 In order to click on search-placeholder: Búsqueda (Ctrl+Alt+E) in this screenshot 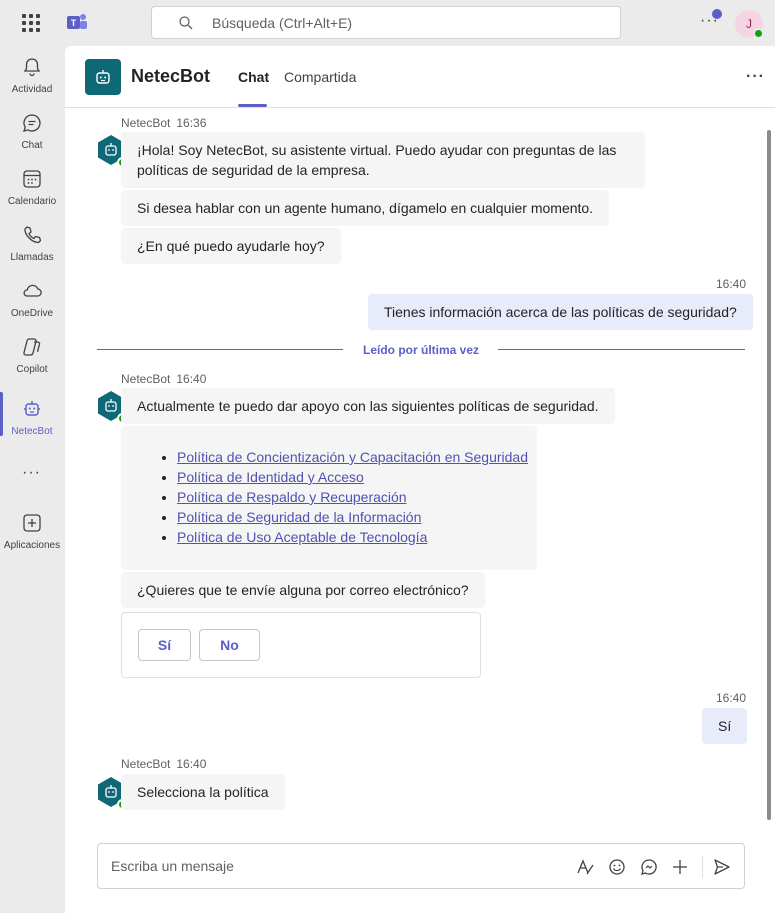, I will do `click(282, 23)`.